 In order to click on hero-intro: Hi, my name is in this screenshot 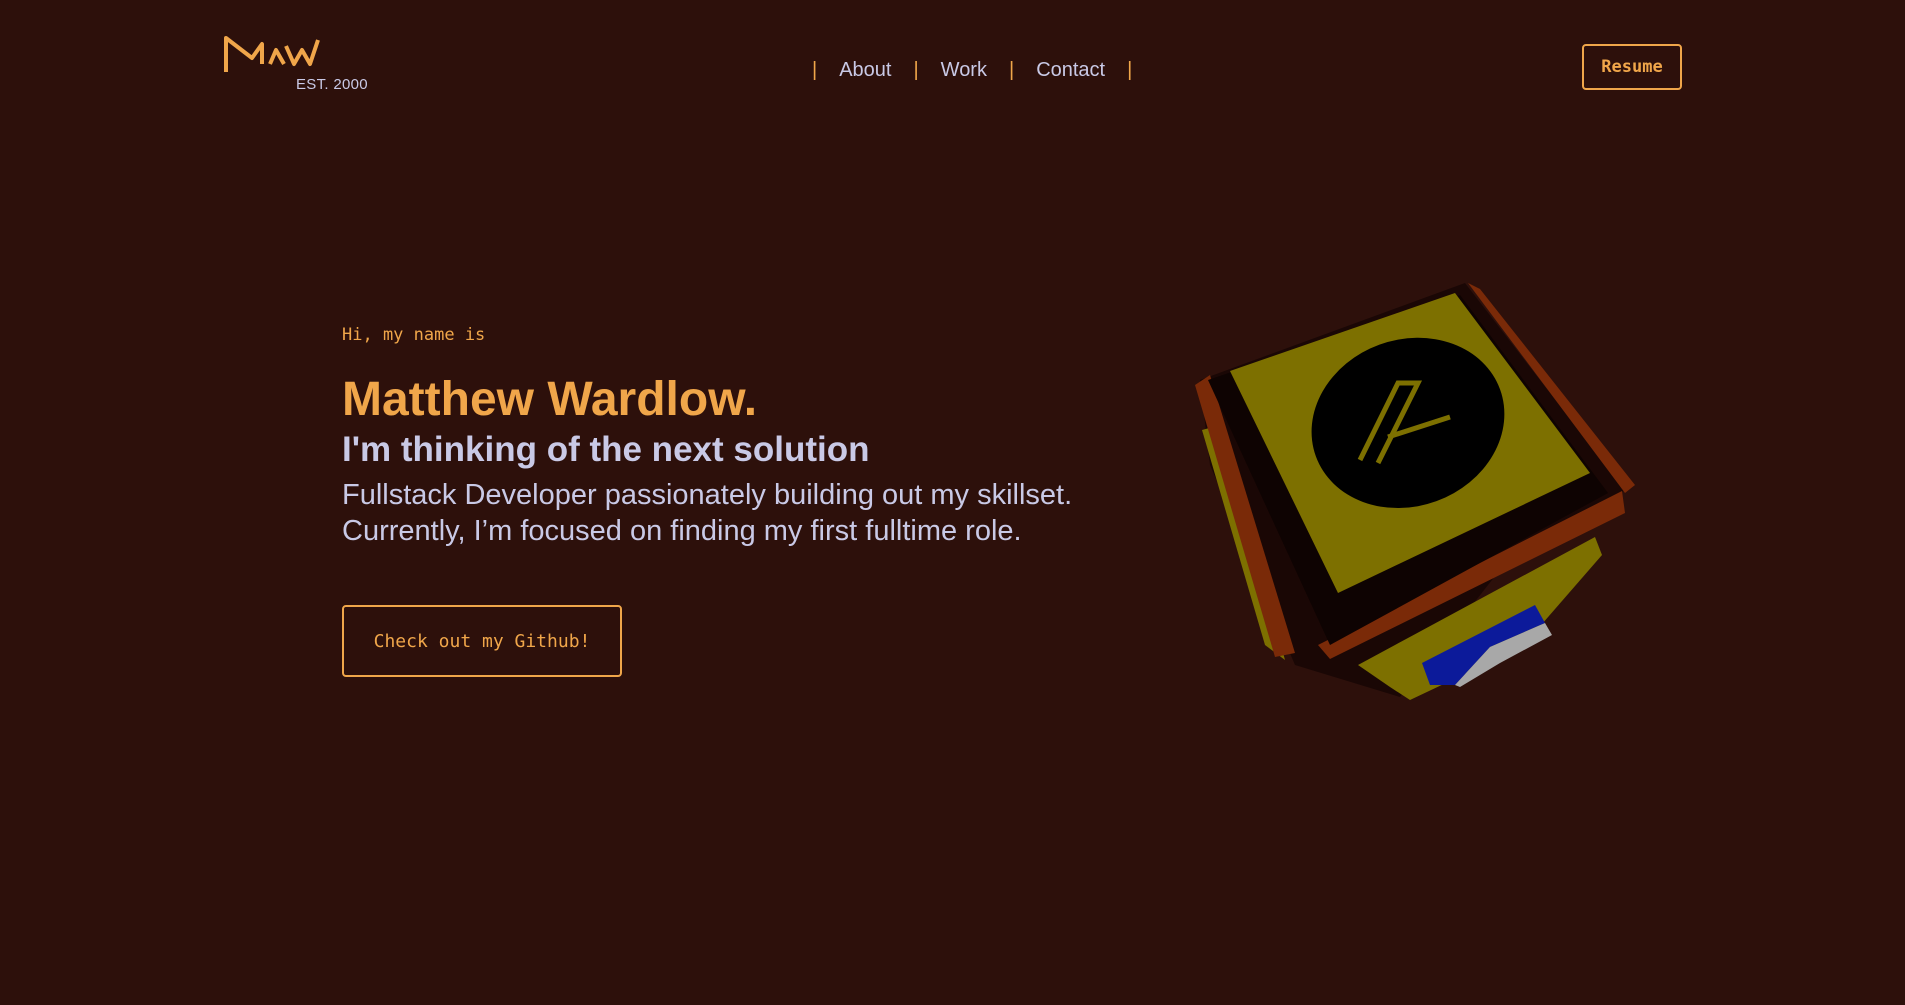, I will do `click(414, 335)`.